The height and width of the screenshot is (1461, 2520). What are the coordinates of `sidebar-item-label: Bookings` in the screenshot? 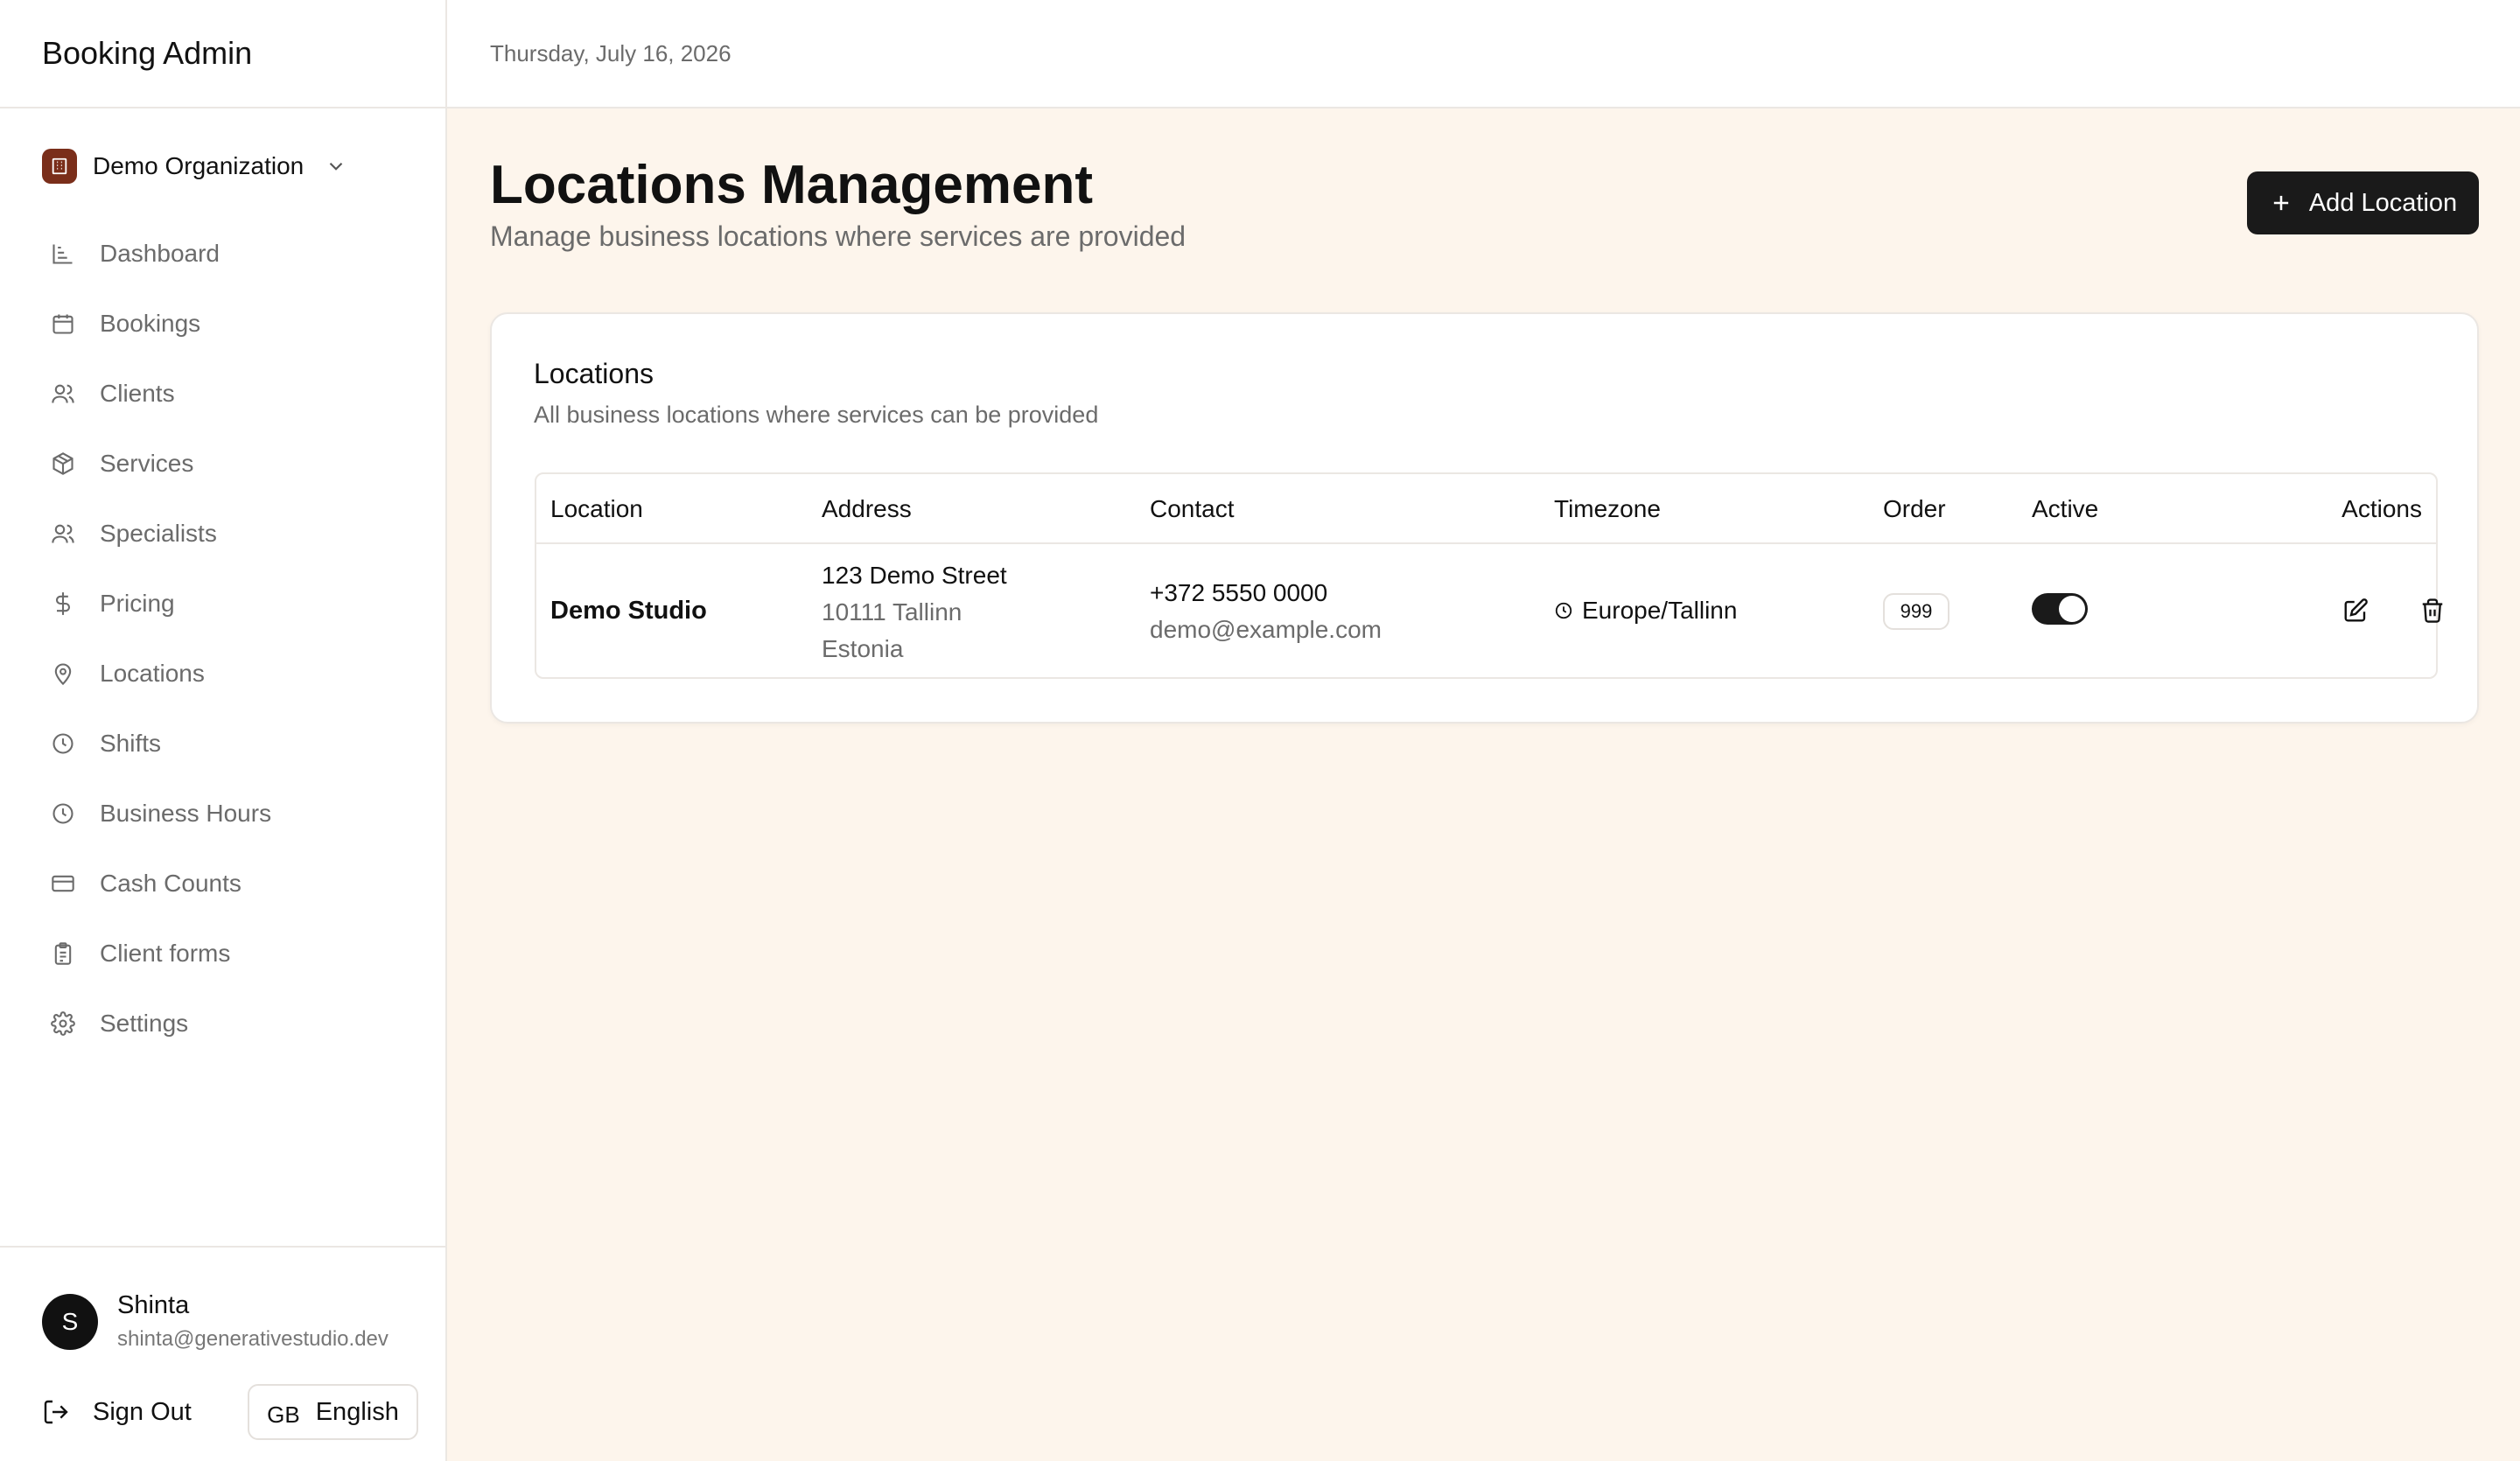 It's located at (150, 324).